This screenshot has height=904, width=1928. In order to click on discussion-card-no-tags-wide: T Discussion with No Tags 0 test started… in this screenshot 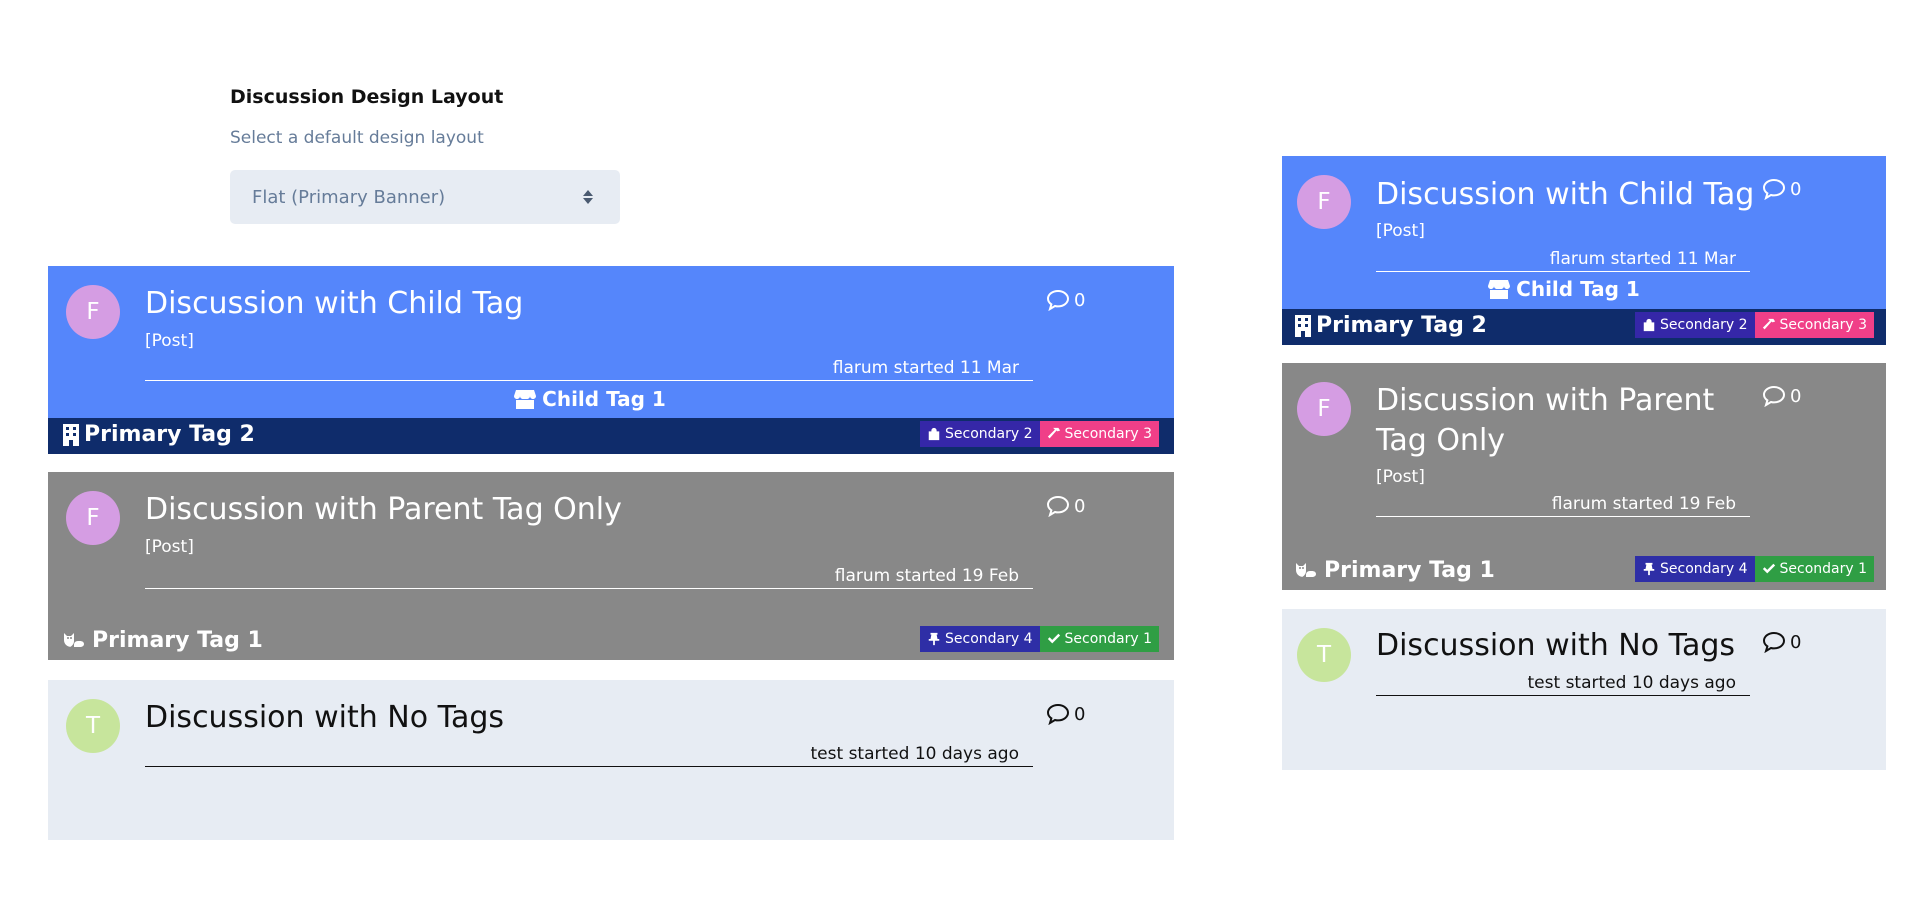, I will do `click(611, 760)`.